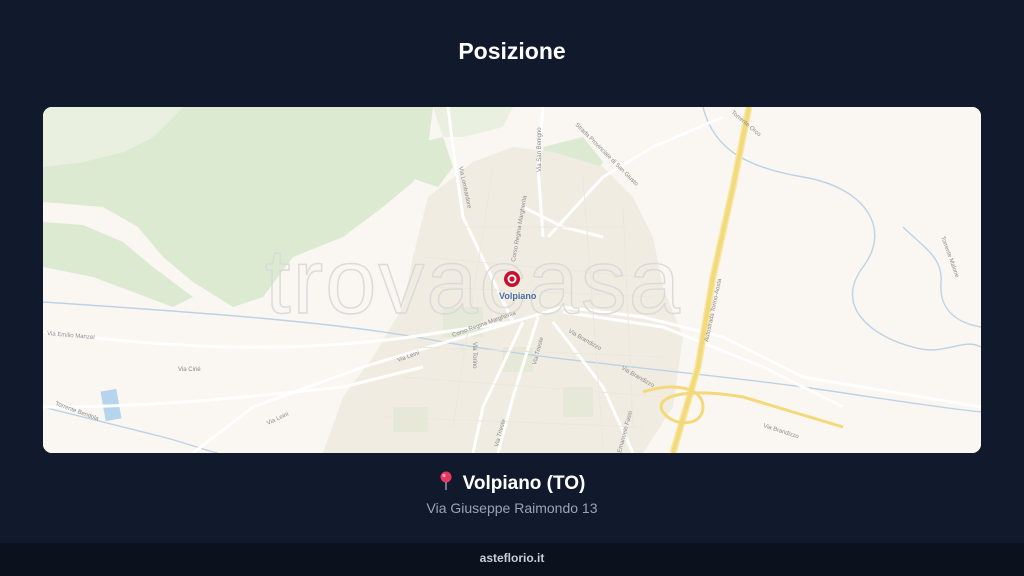 The width and height of the screenshot is (1024, 576). I want to click on map-marker-icon, so click(512, 279).